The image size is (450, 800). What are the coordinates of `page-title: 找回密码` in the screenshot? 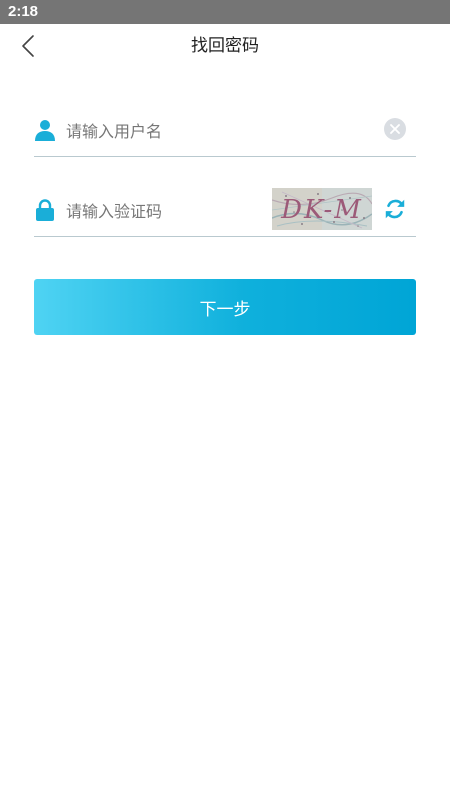 It's located at (225, 46).